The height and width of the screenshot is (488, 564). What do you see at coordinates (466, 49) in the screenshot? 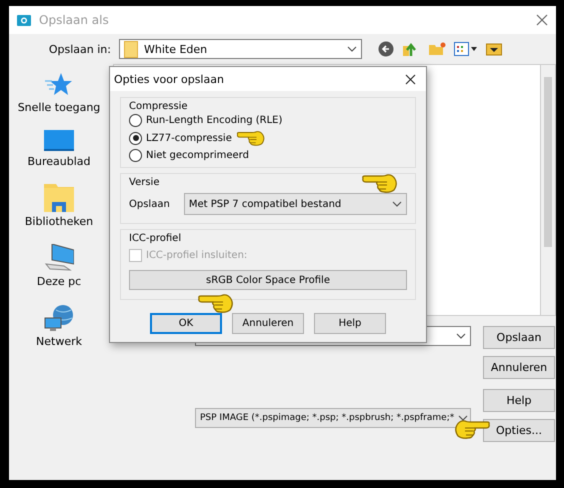
I see `view-grid-icon` at bounding box center [466, 49].